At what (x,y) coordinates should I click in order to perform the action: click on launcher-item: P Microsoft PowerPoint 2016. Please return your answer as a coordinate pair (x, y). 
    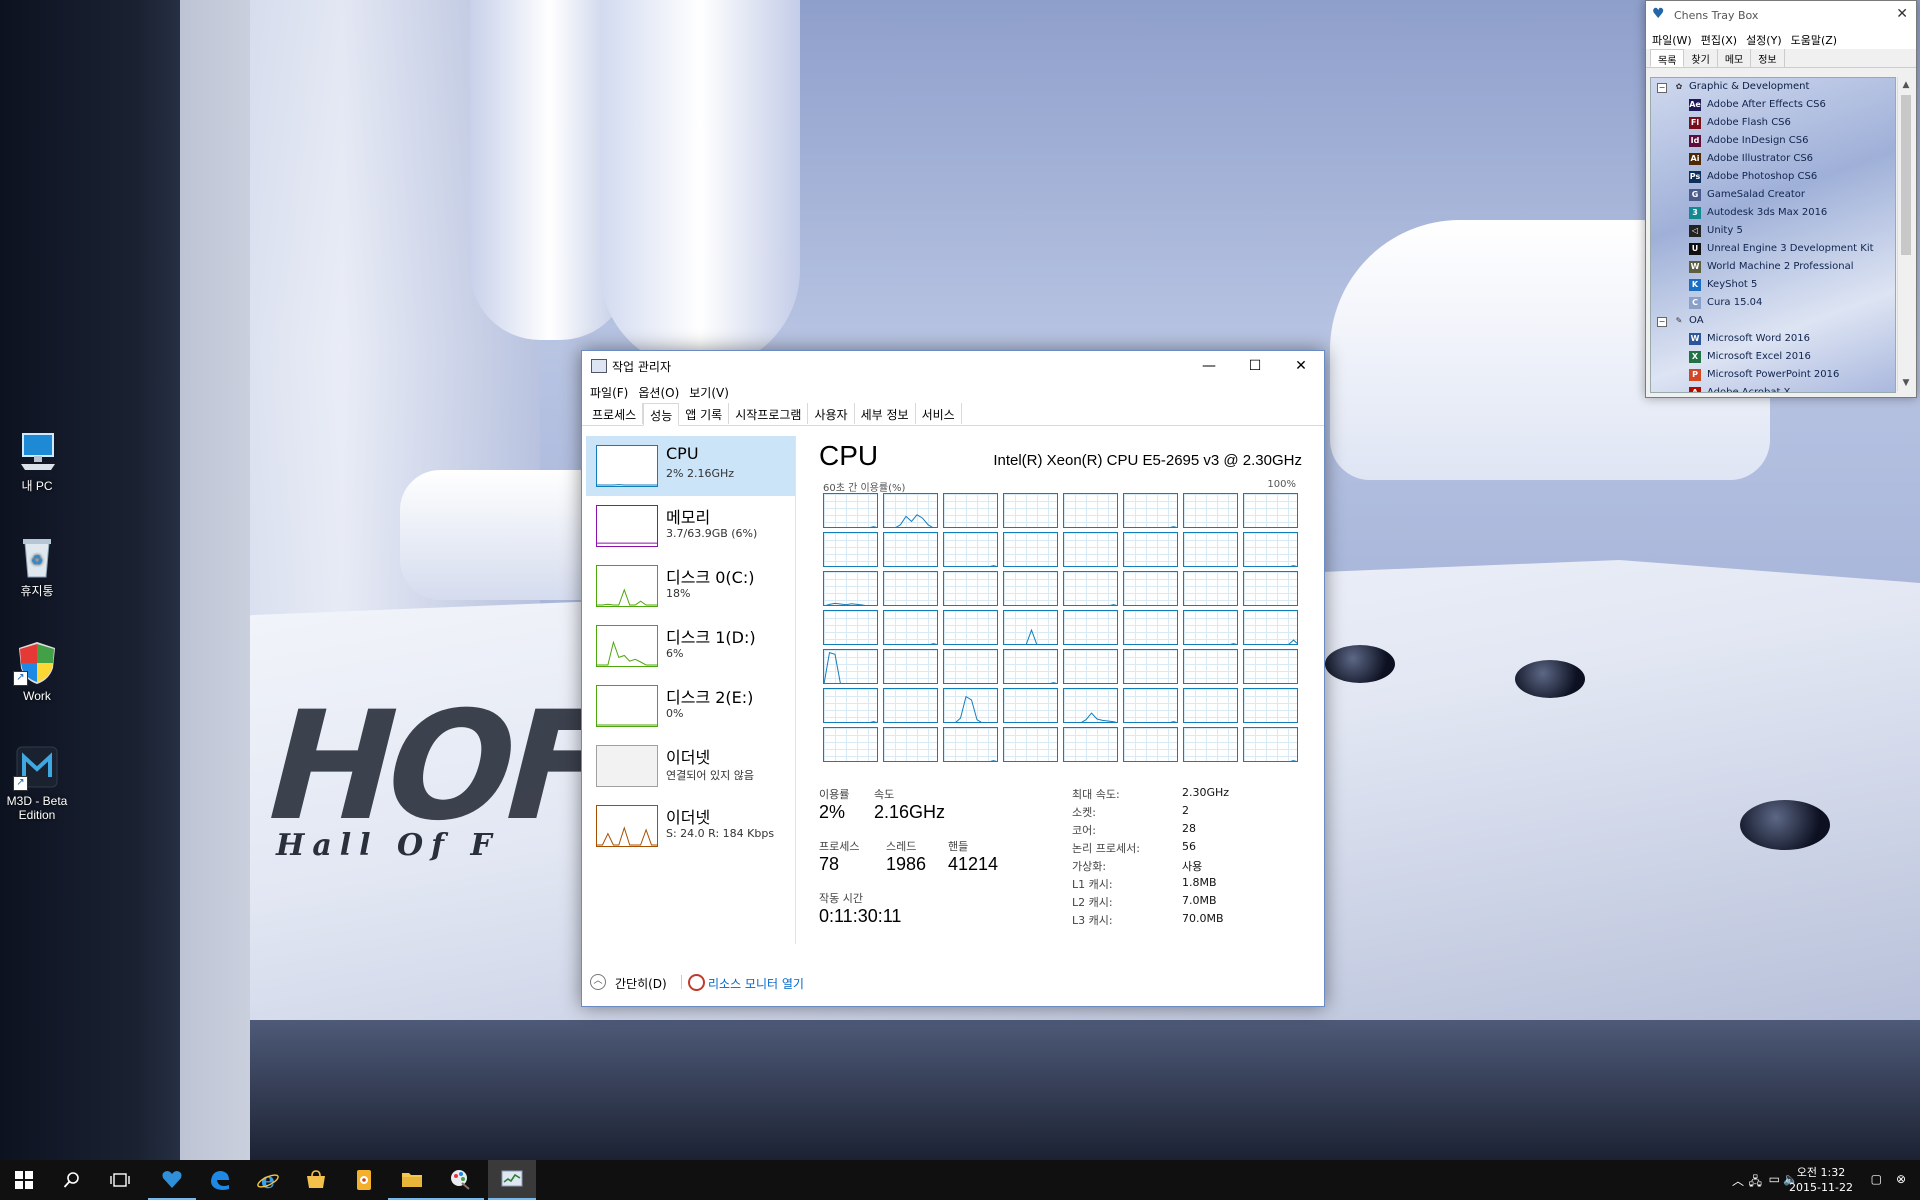
    Looking at the image, I should click on (1773, 375).